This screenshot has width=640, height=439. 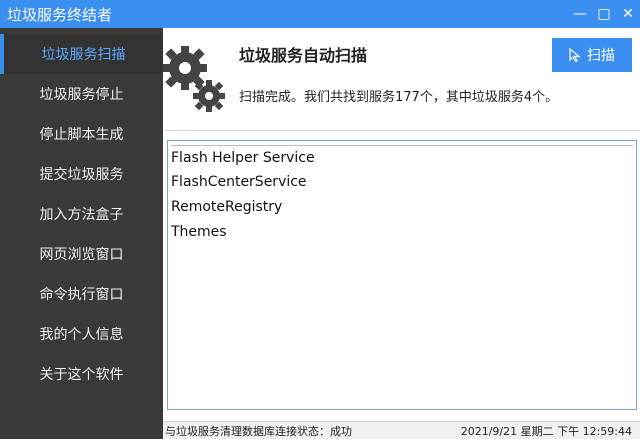 I want to click on list-item: Flash Helper Service, so click(x=402, y=157).